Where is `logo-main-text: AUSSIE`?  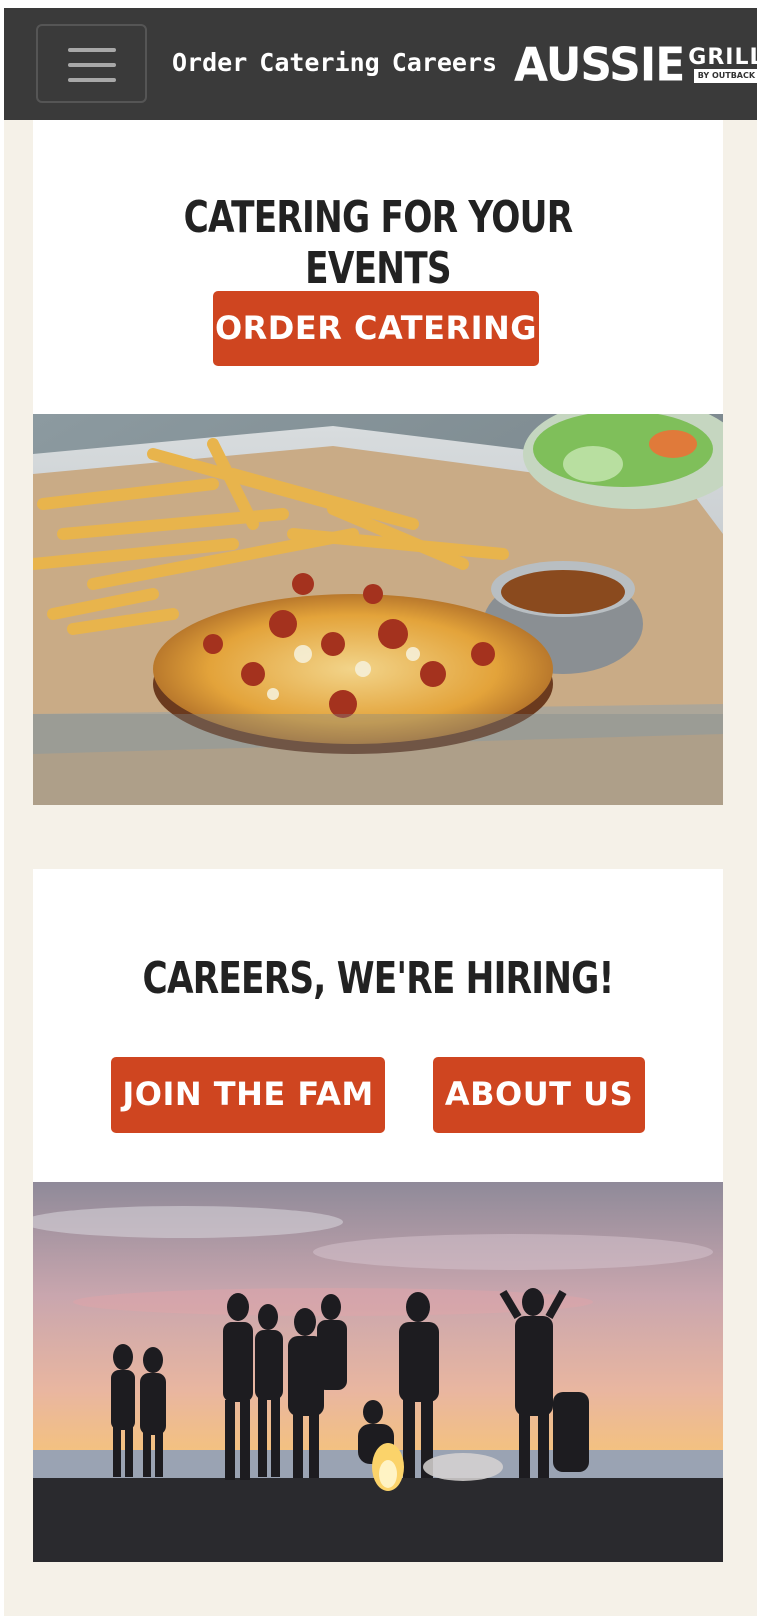
logo-main-text: AUSSIE is located at coordinates (599, 65).